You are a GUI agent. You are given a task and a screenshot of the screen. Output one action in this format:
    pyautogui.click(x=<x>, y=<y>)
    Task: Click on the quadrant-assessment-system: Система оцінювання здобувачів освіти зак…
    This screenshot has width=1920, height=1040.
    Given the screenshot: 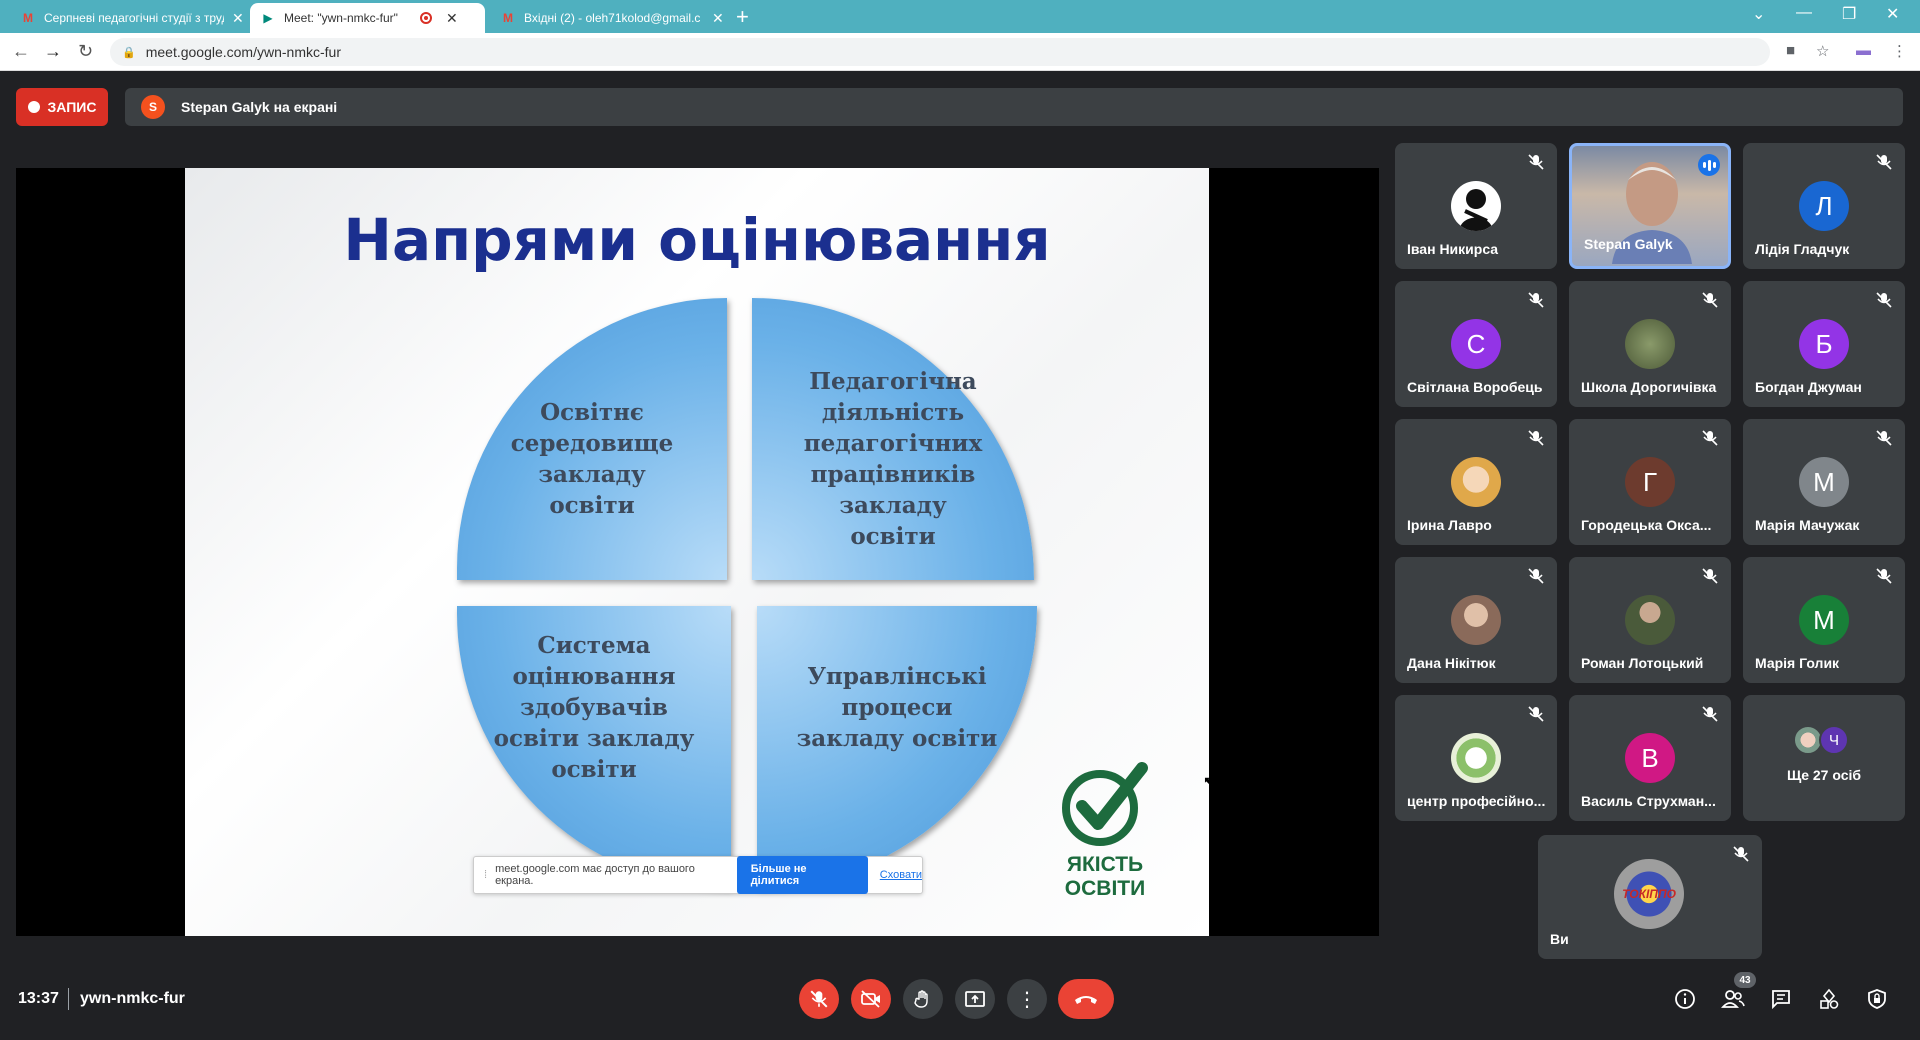 What is the action you would take?
    pyautogui.click(x=594, y=747)
    